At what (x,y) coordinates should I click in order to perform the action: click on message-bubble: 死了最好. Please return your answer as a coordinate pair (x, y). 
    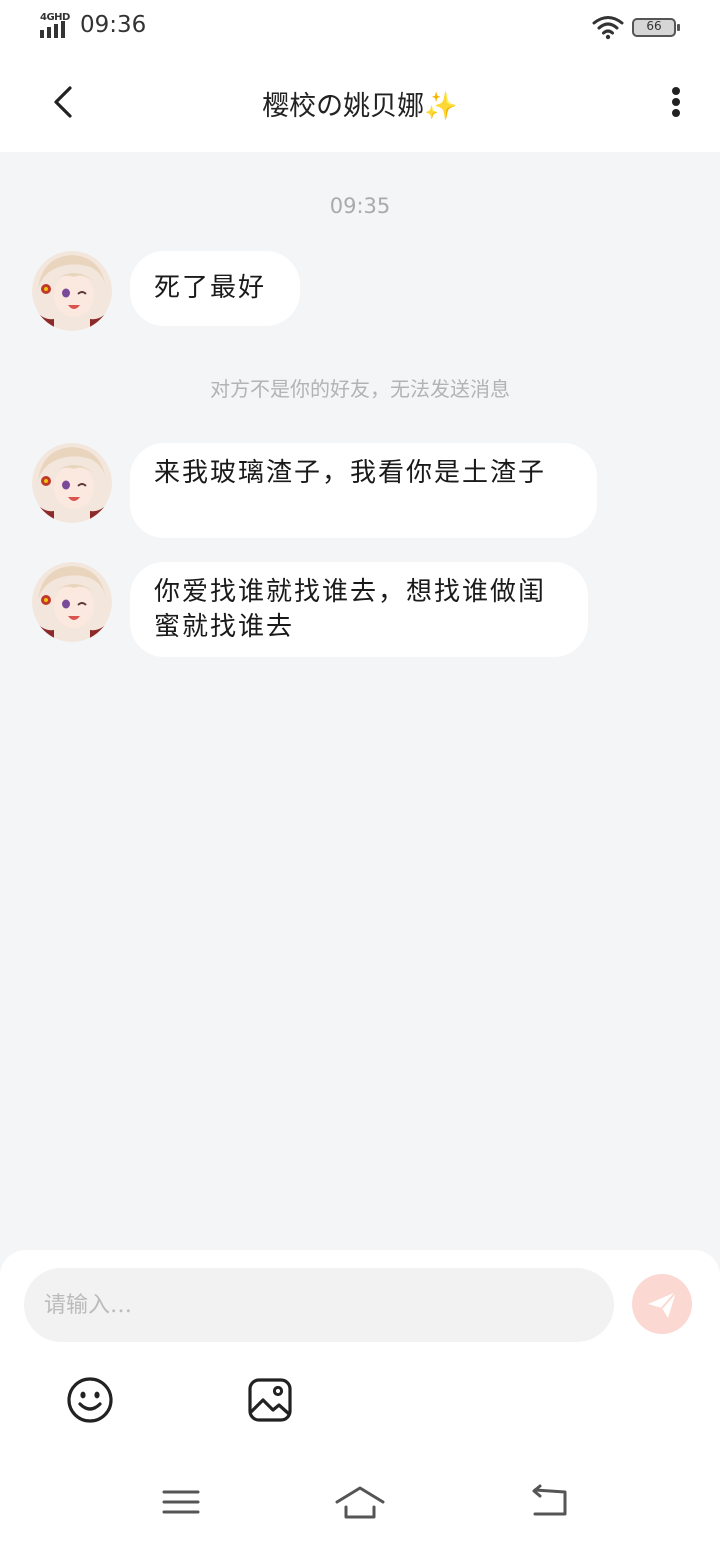
    Looking at the image, I should click on (215, 288).